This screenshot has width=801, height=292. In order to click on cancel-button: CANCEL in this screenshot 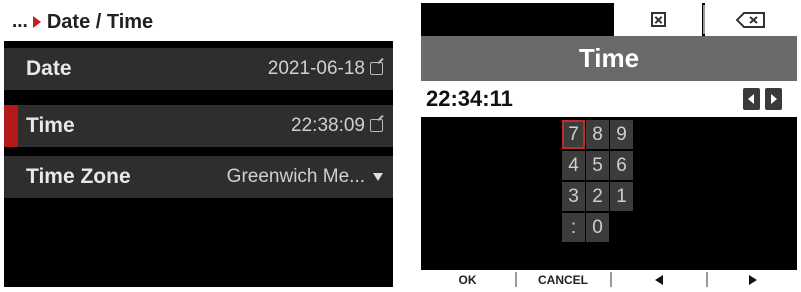, I will do `click(563, 279)`.